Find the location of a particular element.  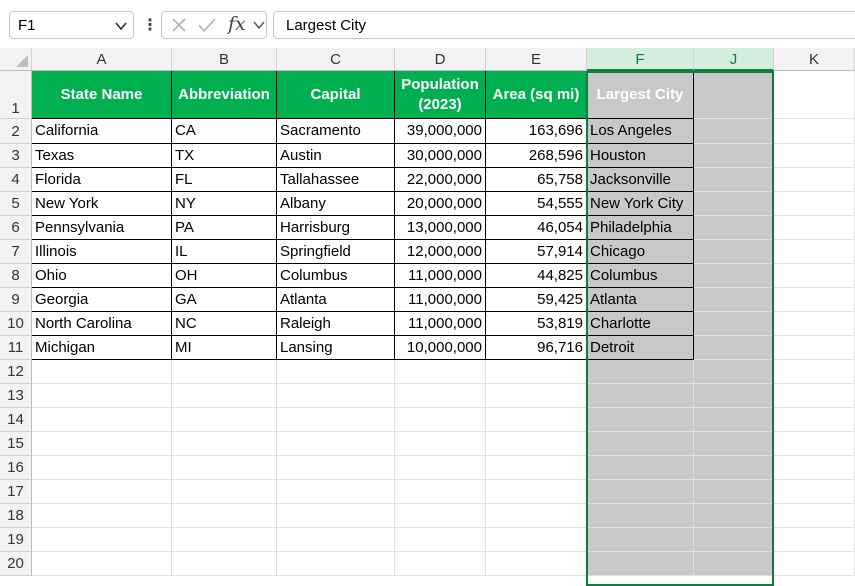

column-header-b: B is located at coordinates (224, 59).